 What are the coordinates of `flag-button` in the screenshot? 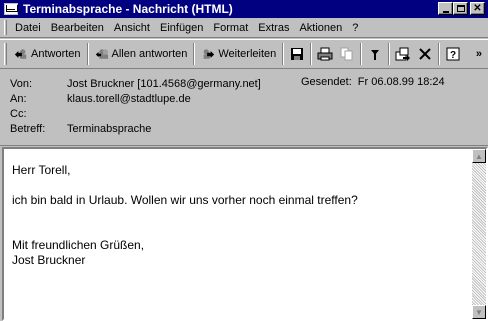 It's located at (375, 54).